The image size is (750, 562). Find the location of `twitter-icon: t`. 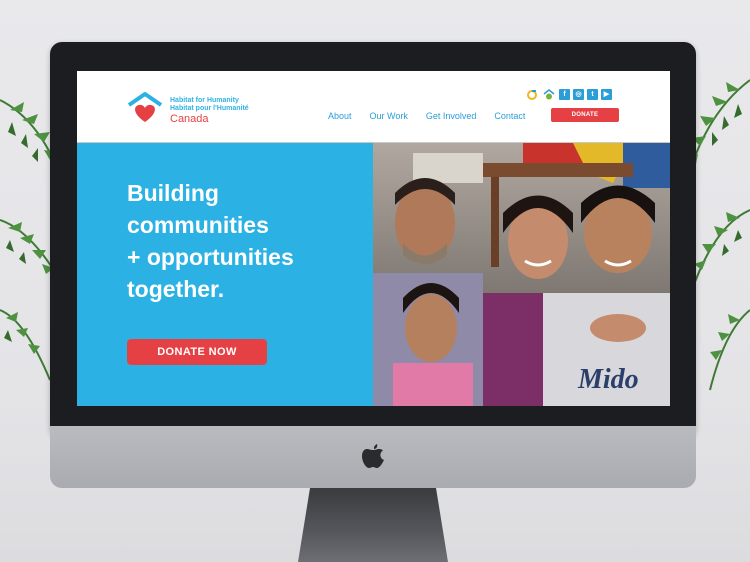

twitter-icon: t is located at coordinates (592, 94).